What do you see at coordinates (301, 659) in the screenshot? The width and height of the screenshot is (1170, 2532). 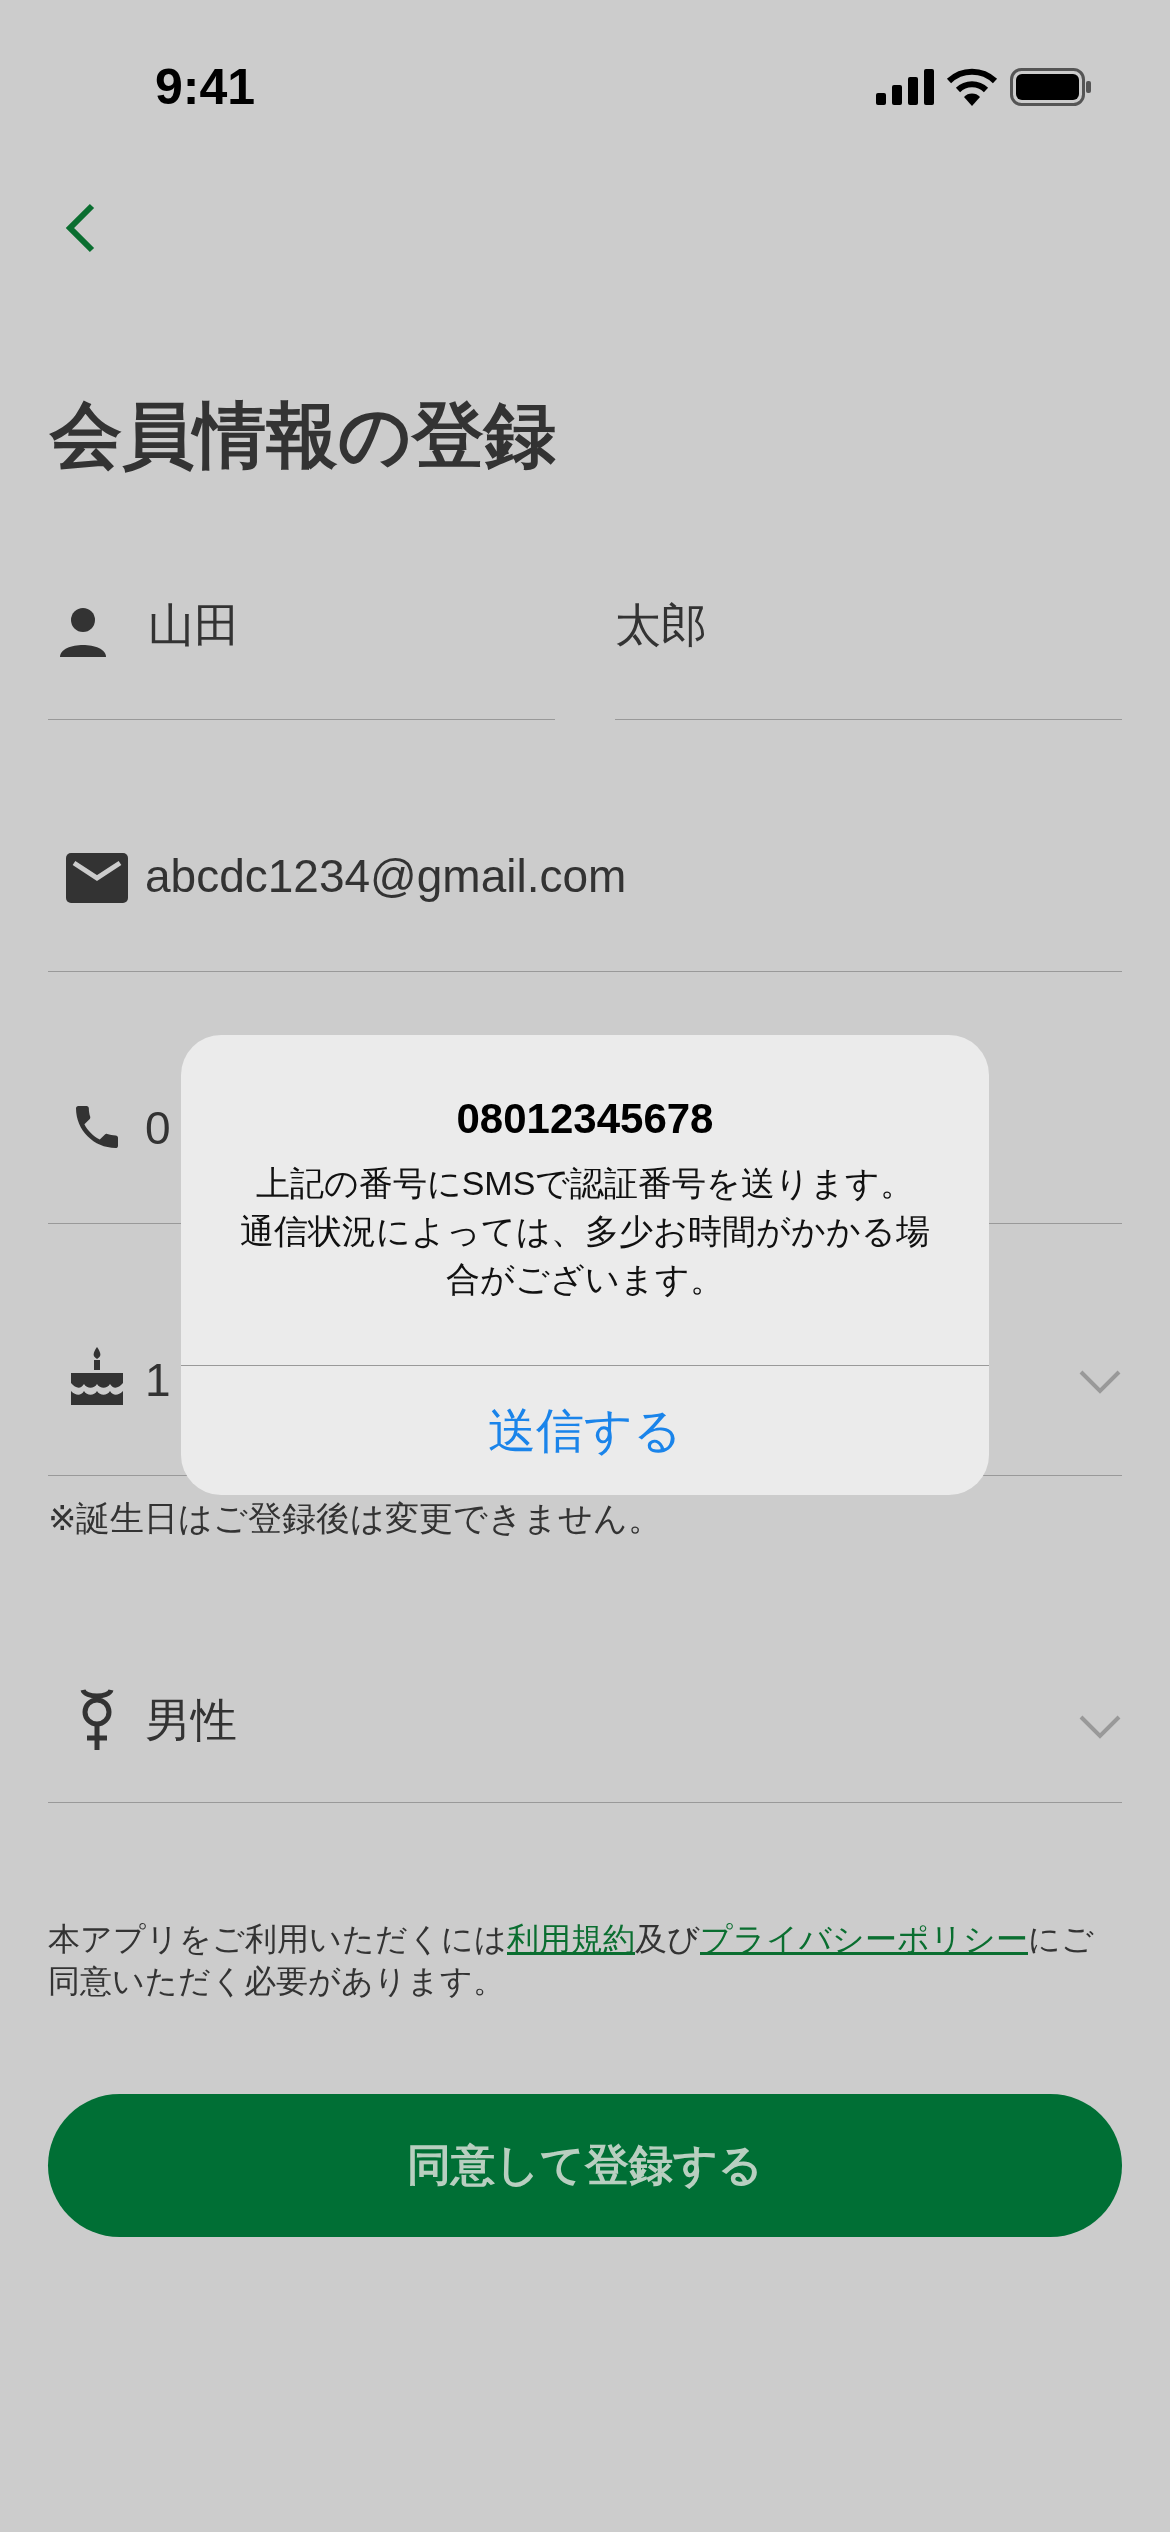 I see `name-field: 山田` at bounding box center [301, 659].